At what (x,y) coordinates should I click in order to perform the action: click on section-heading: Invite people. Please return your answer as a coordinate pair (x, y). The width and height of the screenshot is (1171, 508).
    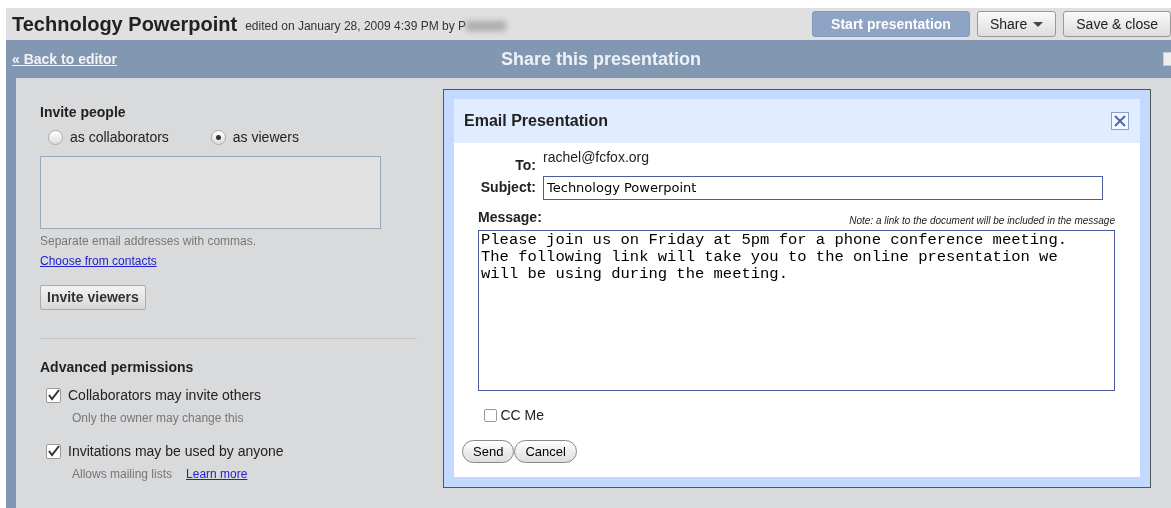
    Looking at the image, I should click on (83, 112).